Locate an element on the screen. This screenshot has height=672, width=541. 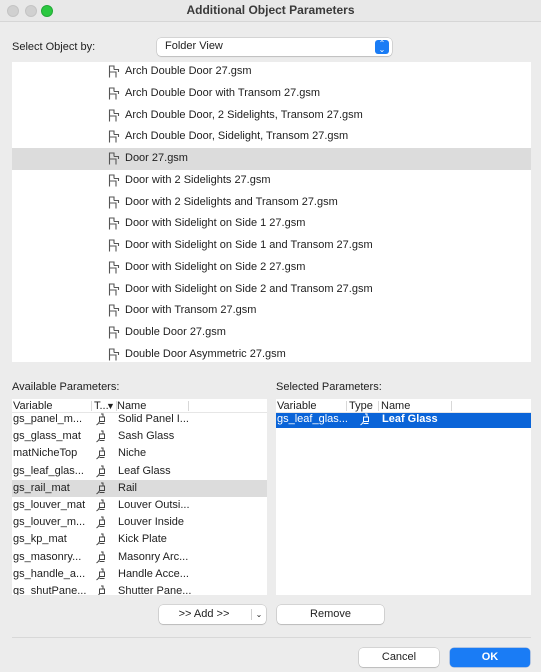
divider is located at coordinates (271, 637).